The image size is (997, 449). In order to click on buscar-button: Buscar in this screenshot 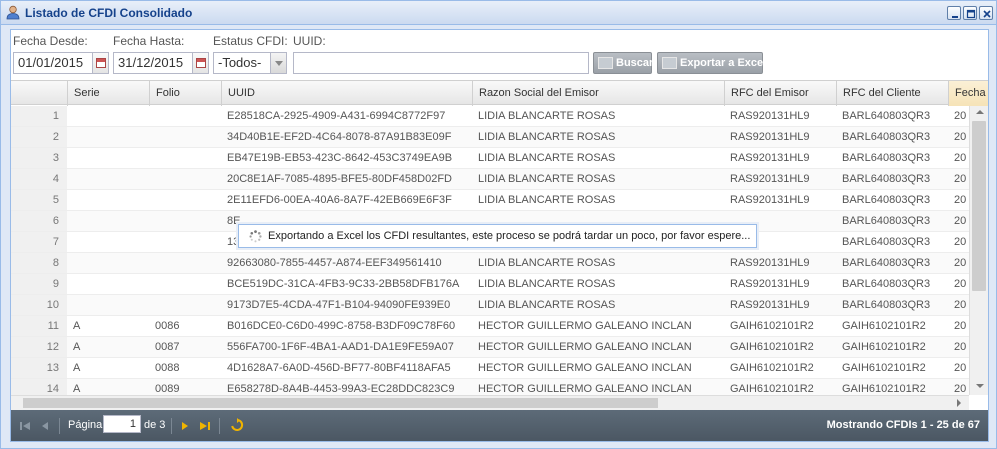, I will do `click(623, 63)`.